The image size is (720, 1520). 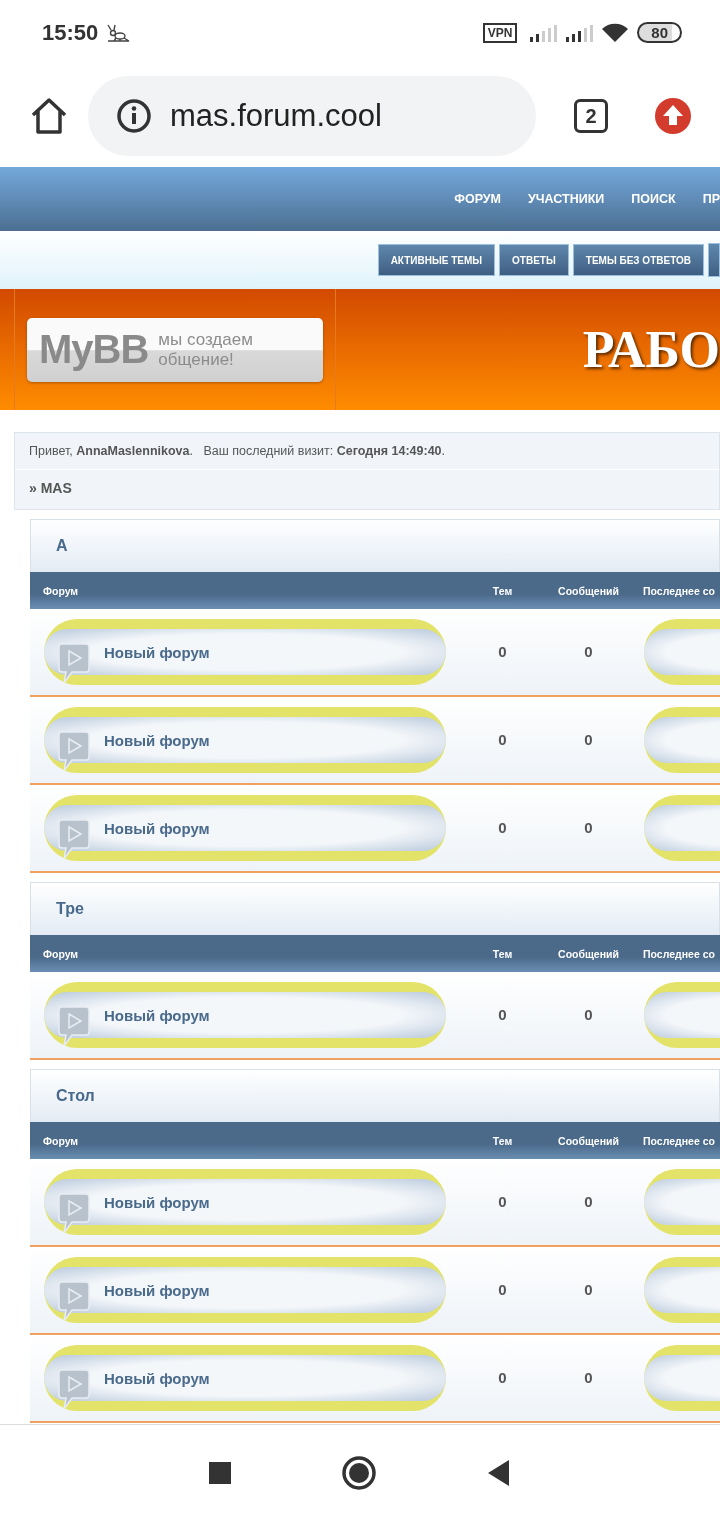 I want to click on update-icon, so click(x=673, y=116).